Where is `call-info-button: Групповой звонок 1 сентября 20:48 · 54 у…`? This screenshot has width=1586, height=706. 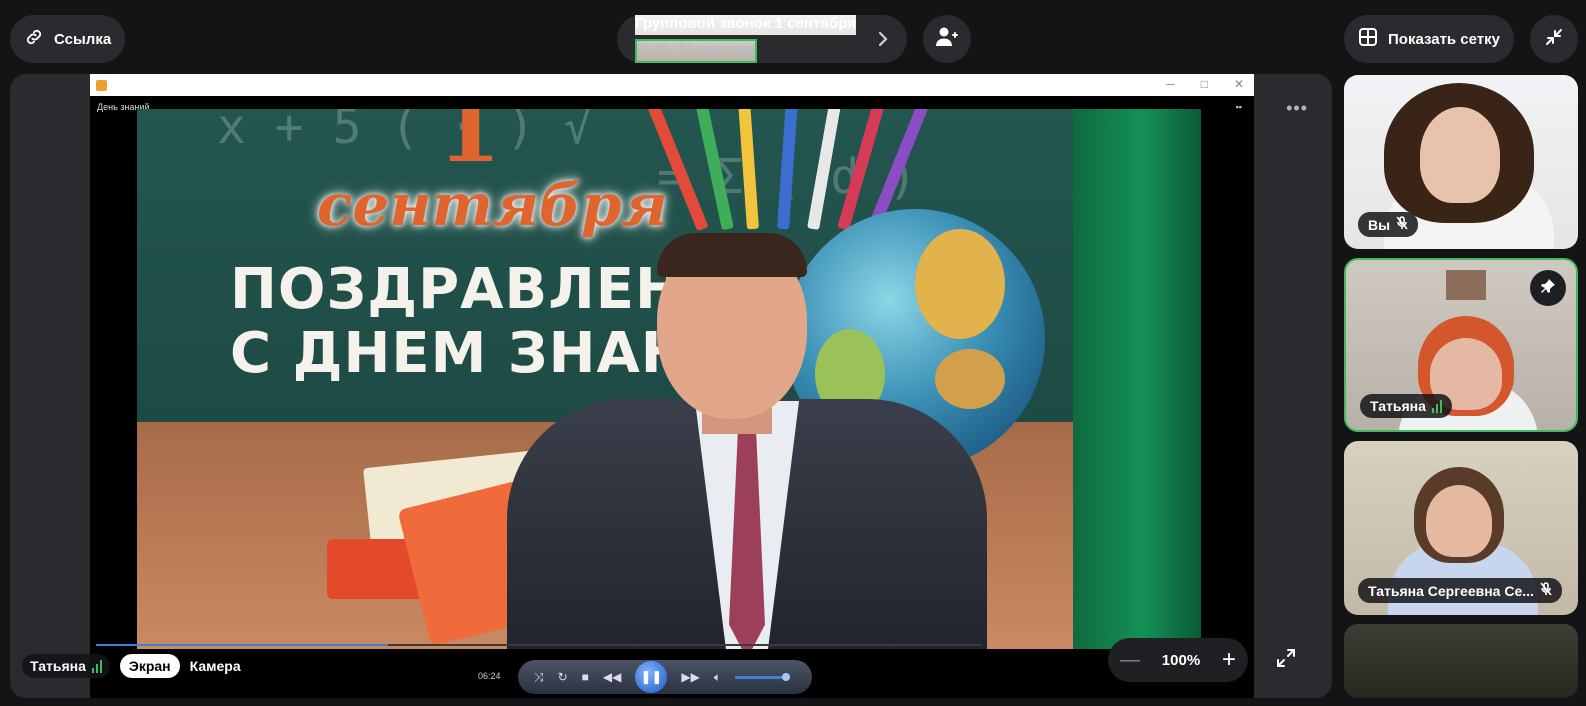
call-info-button: Групповой звонок 1 сентября 20:48 · 54 у… is located at coordinates (762, 39).